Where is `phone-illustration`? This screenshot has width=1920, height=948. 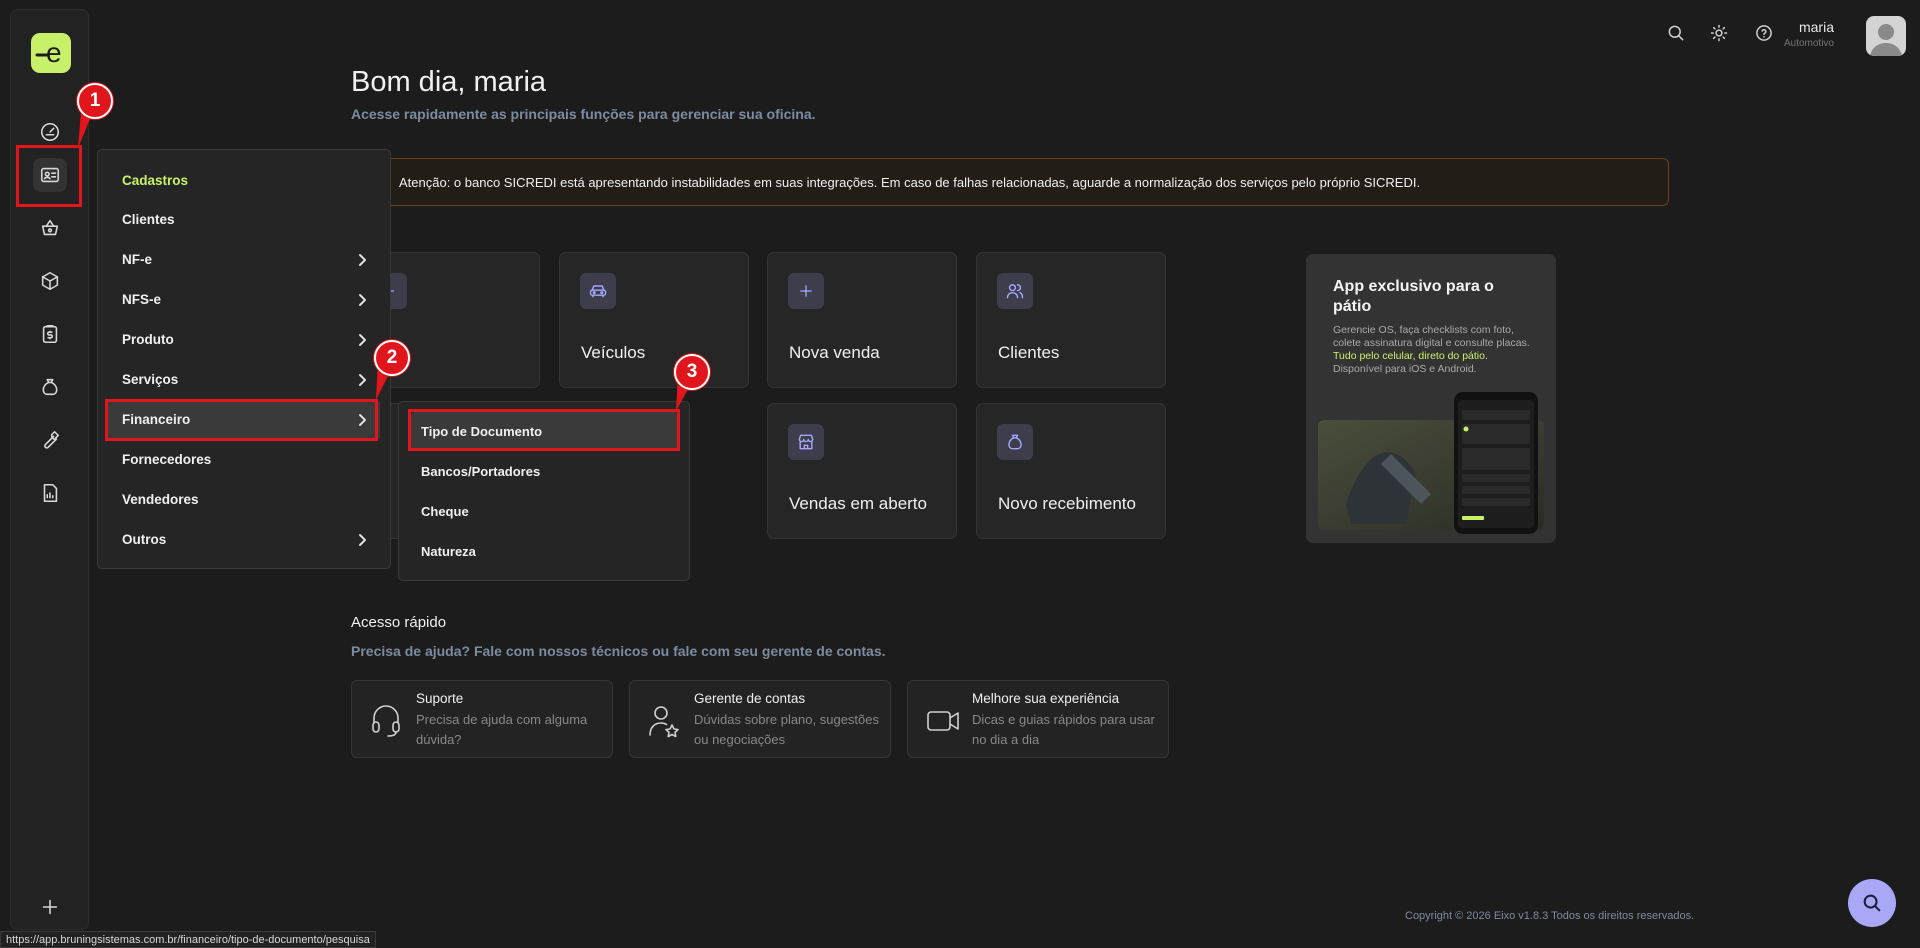
phone-illustration is located at coordinates (1431, 463).